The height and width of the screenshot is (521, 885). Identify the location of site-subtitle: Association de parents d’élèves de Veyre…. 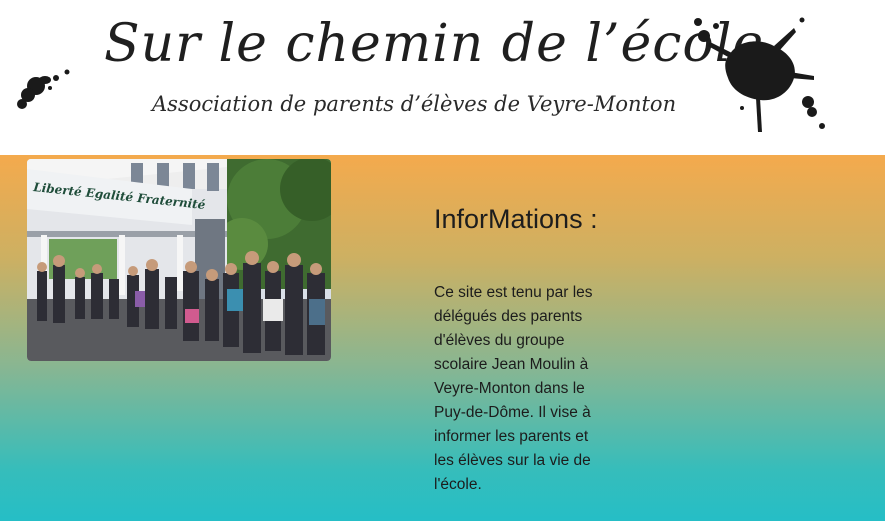
(414, 104).